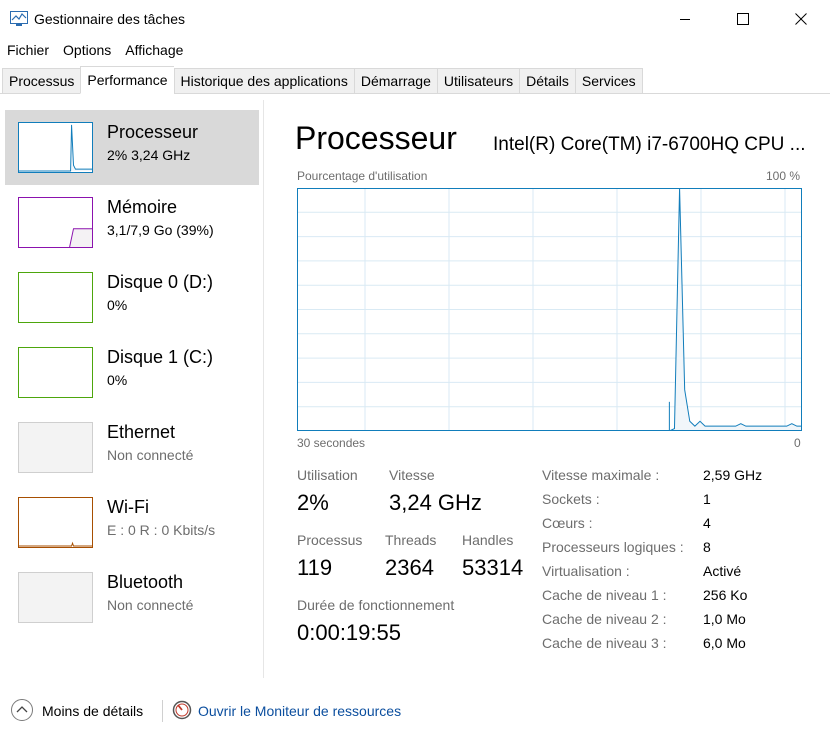  Describe the element at coordinates (145, 582) in the screenshot. I see `sidebar-item-label: Bluetooth` at that location.